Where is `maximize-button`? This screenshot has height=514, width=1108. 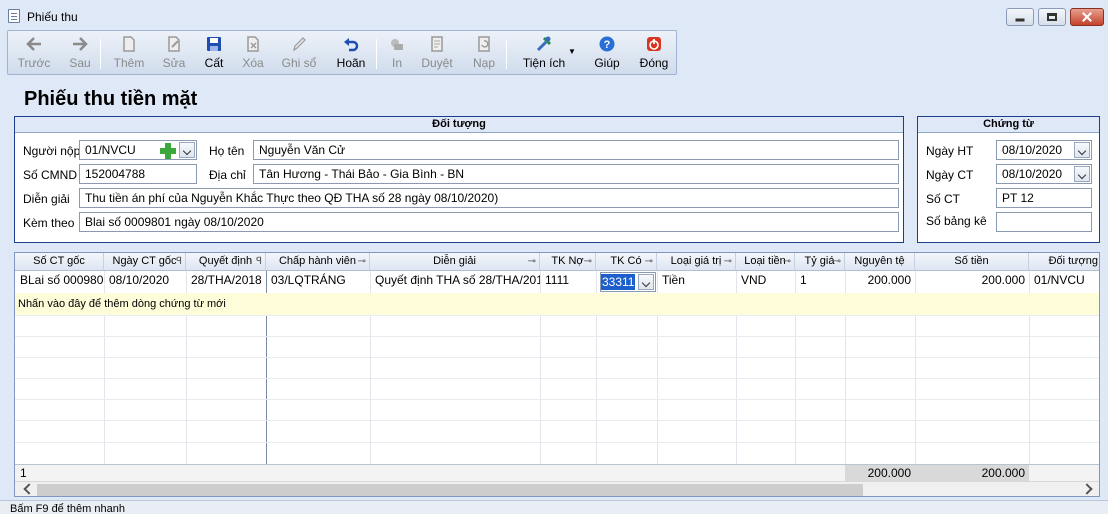
maximize-button is located at coordinates (1052, 17).